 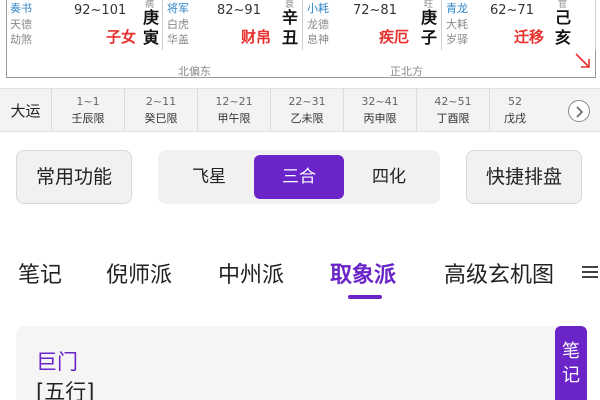 What do you see at coordinates (161, 101) in the screenshot?
I see `dayun-range: 2~11` at bounding box center [161, 101].